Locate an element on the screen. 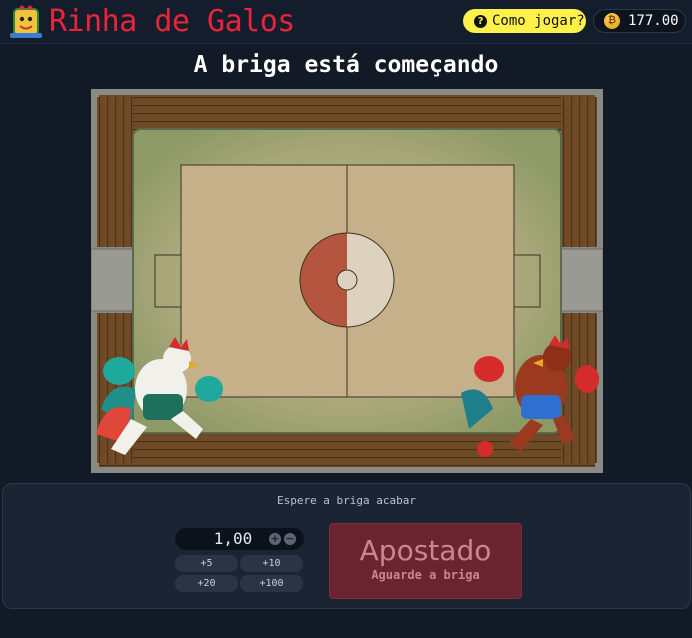  balance-display: ₿ 177.00 is located at coordinates (639, 21).